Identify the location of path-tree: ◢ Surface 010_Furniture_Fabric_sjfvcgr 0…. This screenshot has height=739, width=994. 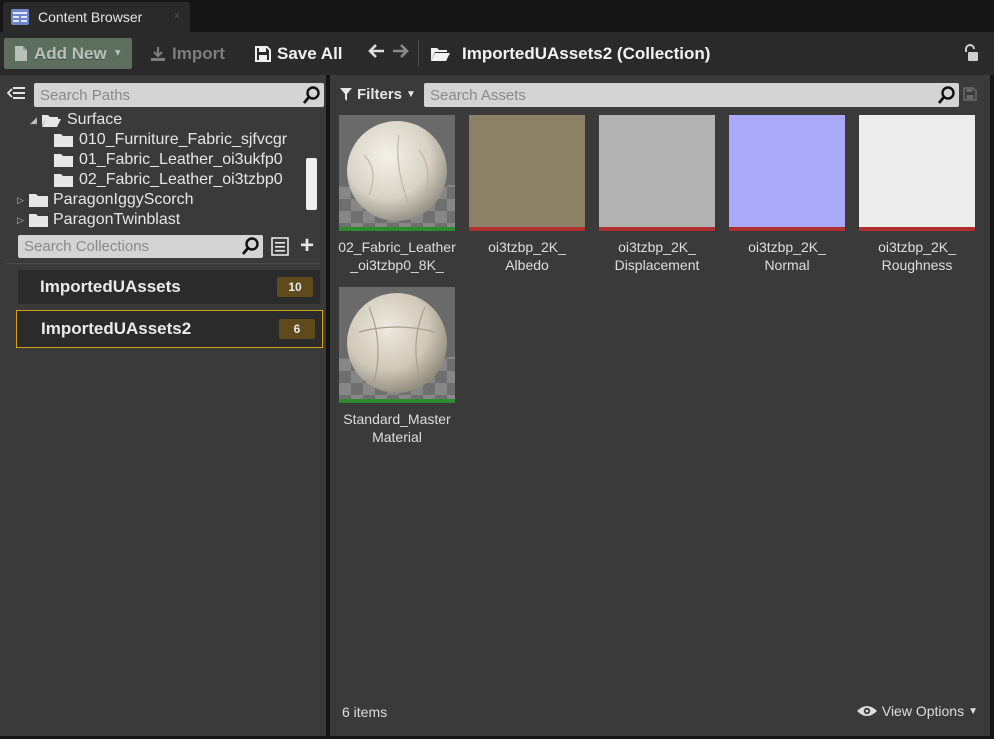
(152, 170).